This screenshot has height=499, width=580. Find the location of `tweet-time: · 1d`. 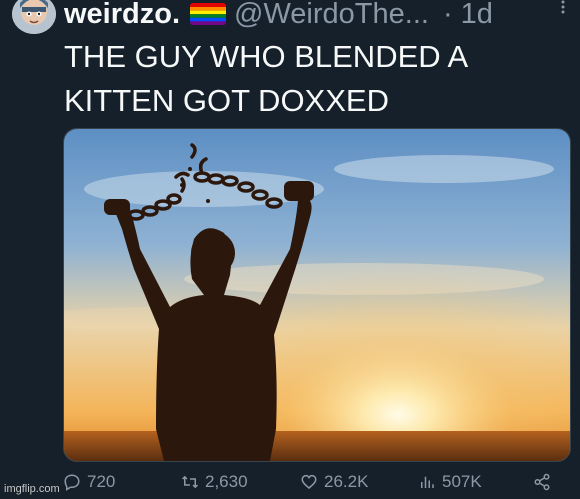

tweet-time: · 1d is located at coordinates (468, 15).